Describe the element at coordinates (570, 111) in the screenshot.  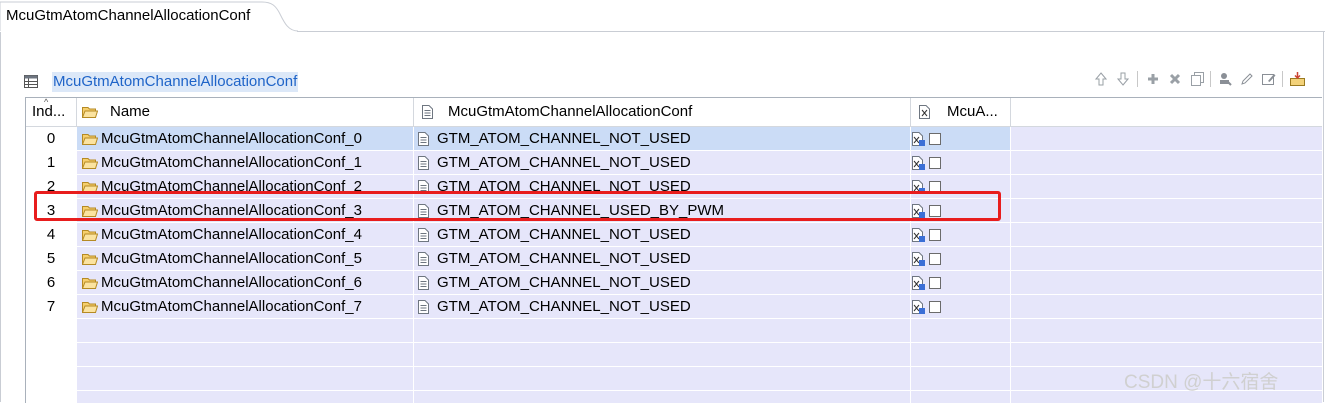
I see `column-header-value-label: McuGtmAtomChannelAllocationConf` at that location.